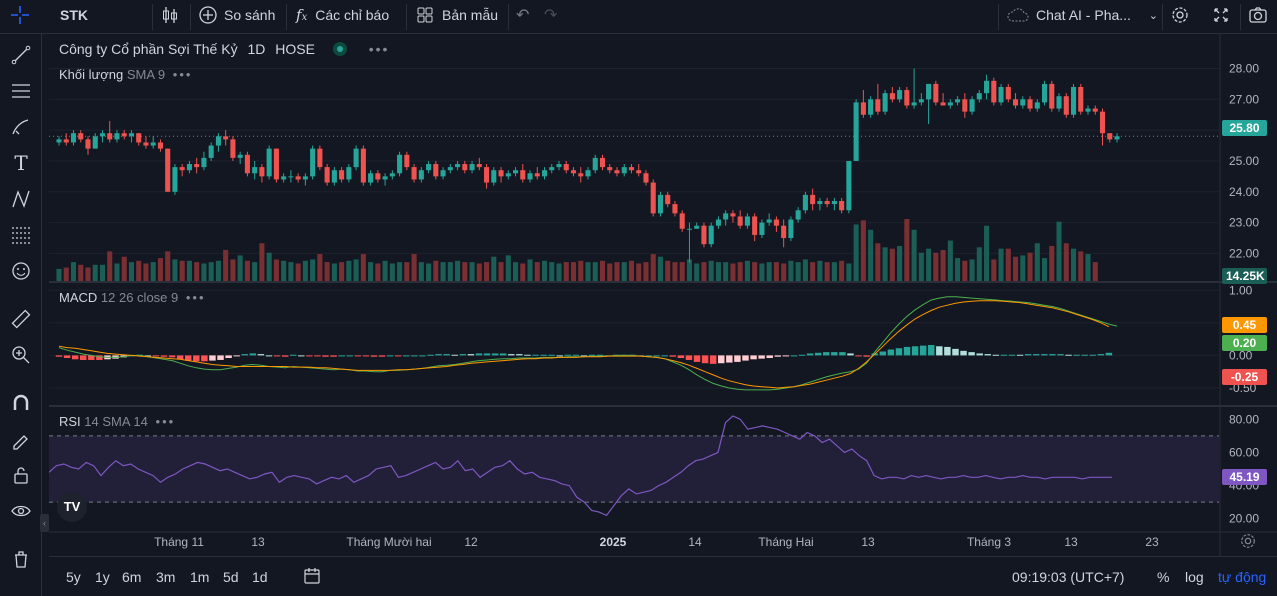 The width and height of the screenshot is (1277, 596). Describe the element at coordinates (125, 74) in the screenshot. I see `volume-legend: Khối lượng SMA 9 •••` at that location.